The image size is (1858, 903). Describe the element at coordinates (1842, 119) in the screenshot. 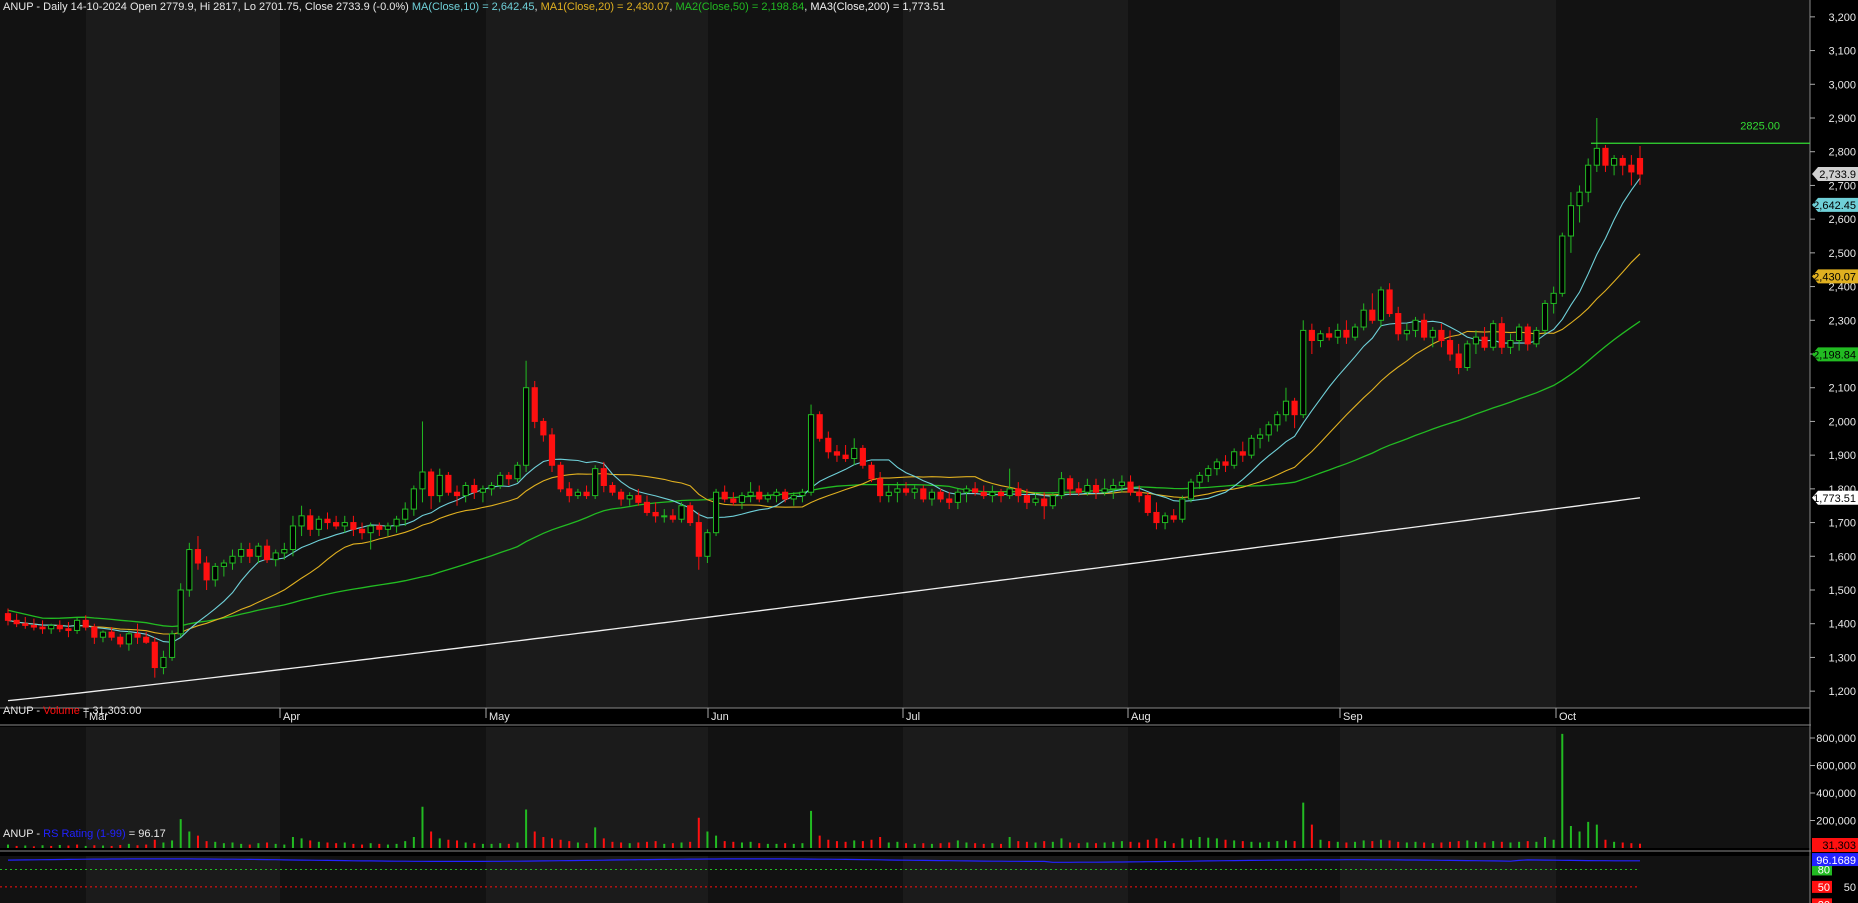

I see `price-axis-label: 2,900` at that location.